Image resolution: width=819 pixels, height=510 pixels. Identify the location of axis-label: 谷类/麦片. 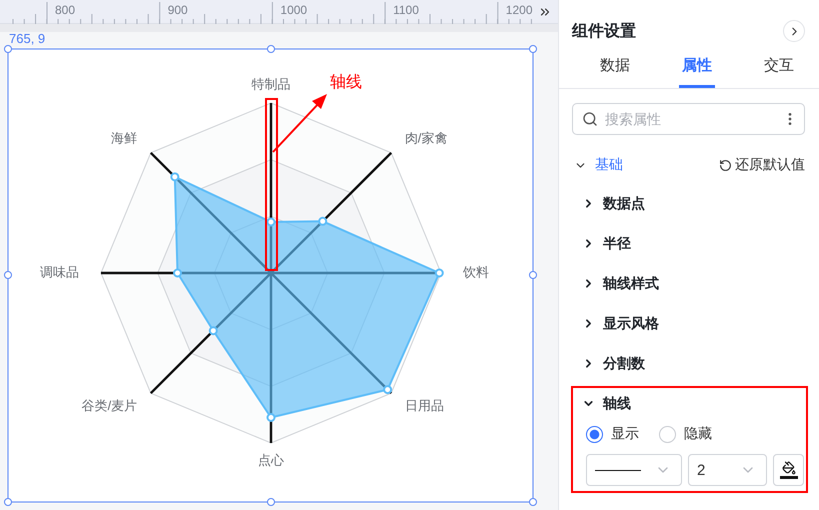
(110, 406).